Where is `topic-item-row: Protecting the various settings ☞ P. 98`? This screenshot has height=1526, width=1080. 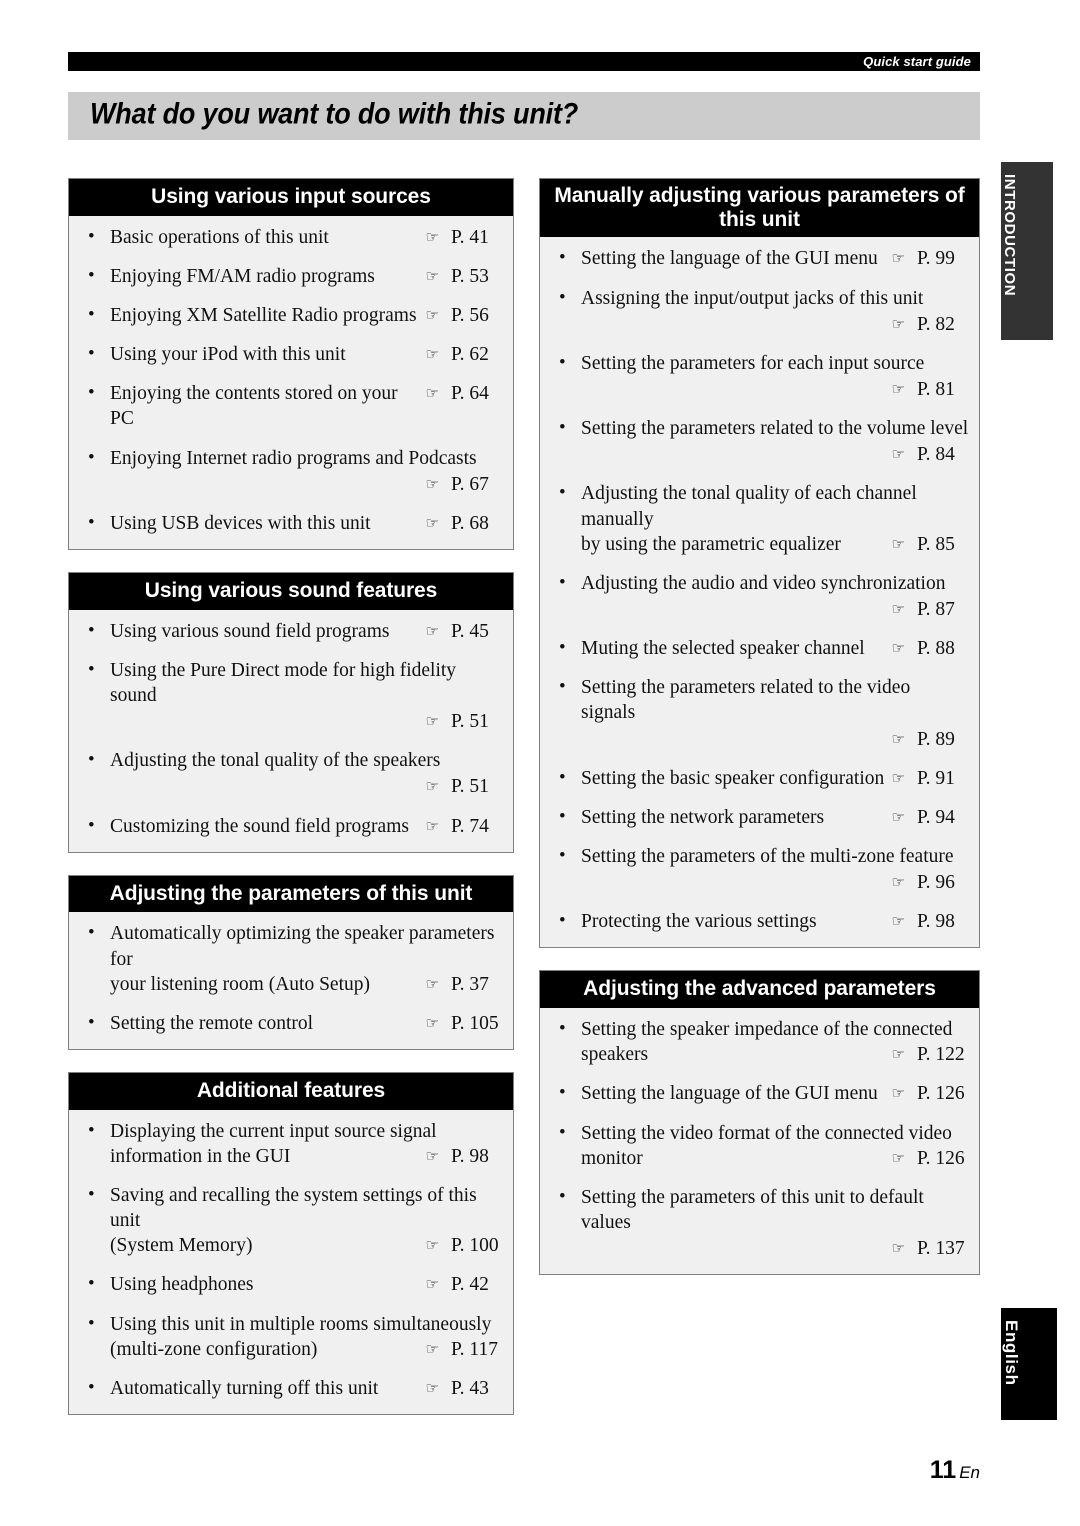
topic-item-row: Protecting the various settings ☞ P. 98 is located at coordinates (775, 921).